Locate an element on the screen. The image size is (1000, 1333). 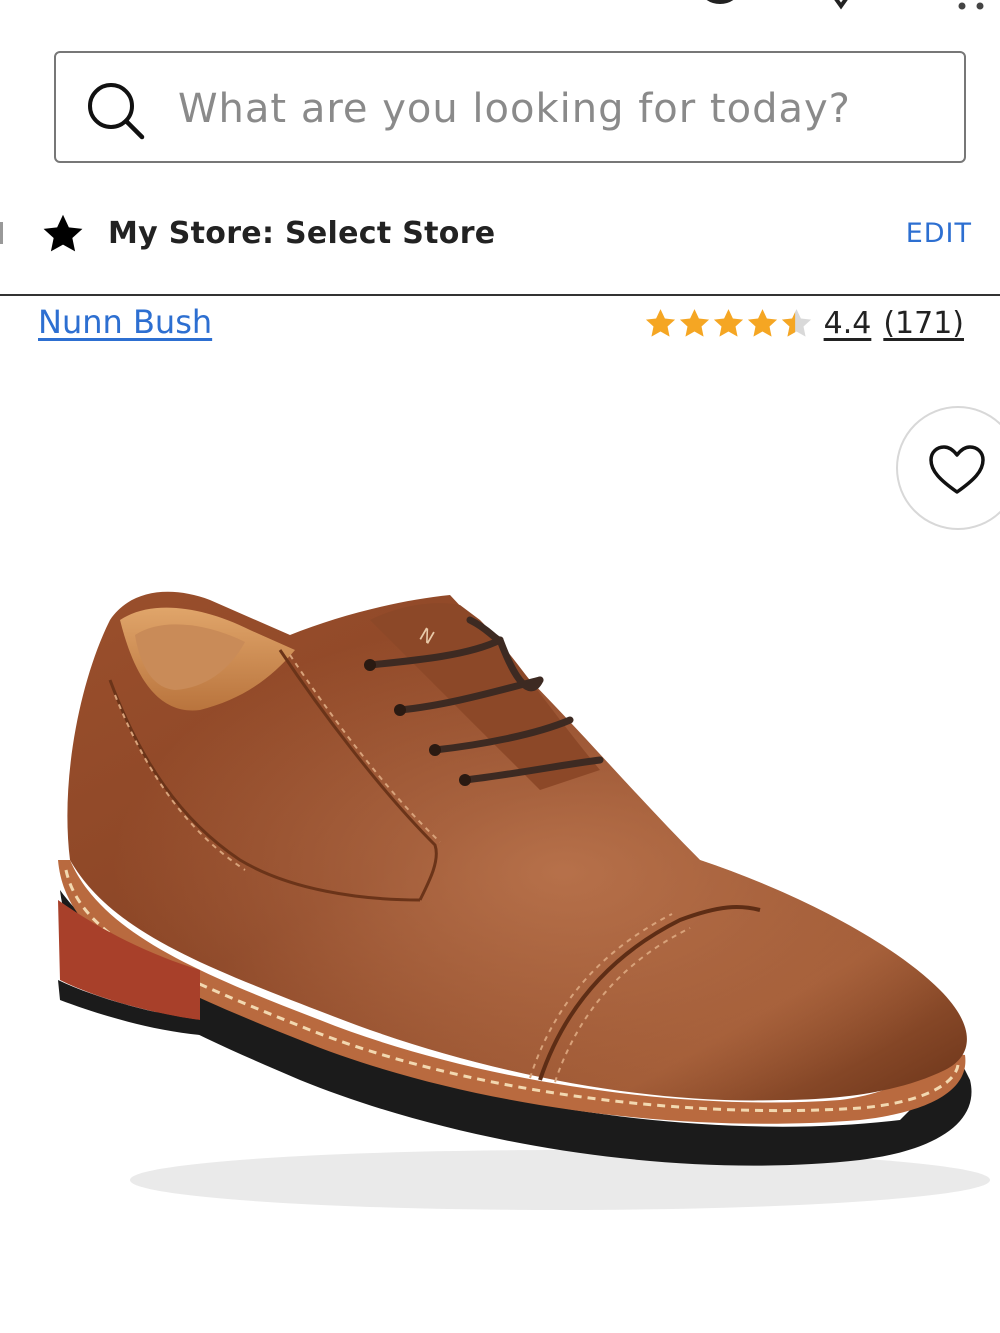
star-icon is located at coordinates (63, 233).